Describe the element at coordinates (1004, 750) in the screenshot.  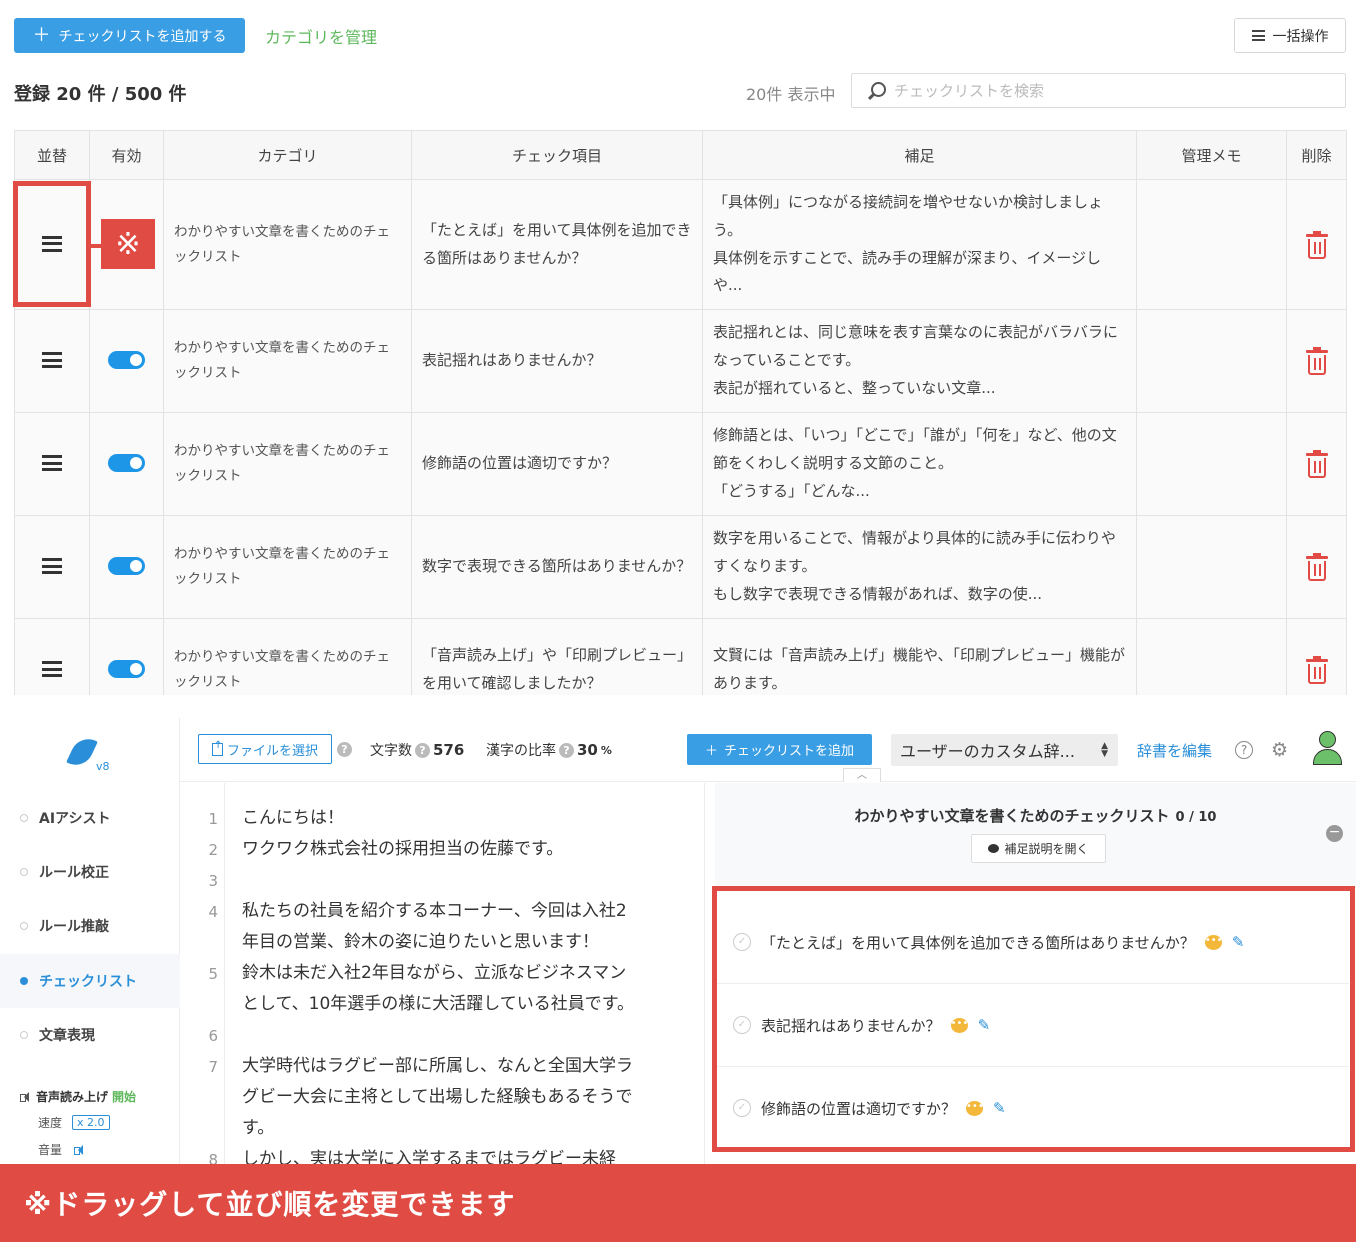
I see `dictionary-select: ユーザーのカスタム辞... ▲ ▼` at that location.